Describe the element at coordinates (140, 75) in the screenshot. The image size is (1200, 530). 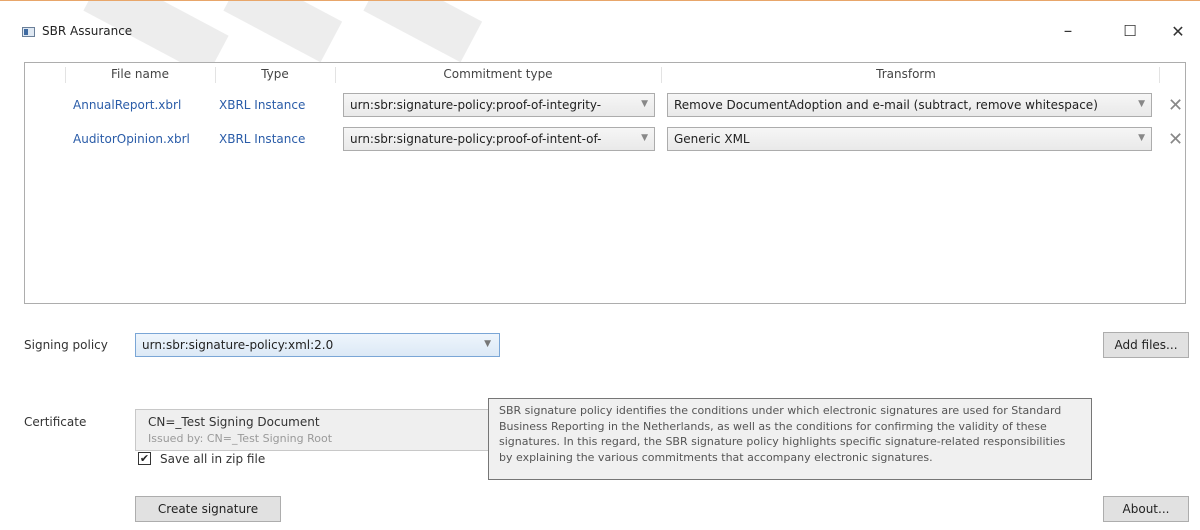
I see `column-header-file-name: File name` at that location.